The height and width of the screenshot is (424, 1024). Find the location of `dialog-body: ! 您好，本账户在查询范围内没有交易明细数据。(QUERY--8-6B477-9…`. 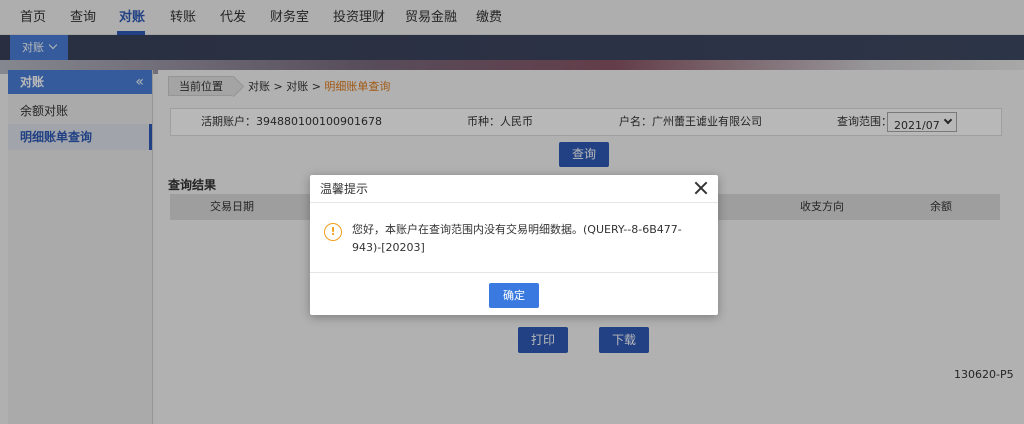

dialog-body: ! 您好，本账户在查询范围内没有交易明细数据。(QUERY--8-6B477-9… is located at coordinates (514, 238).